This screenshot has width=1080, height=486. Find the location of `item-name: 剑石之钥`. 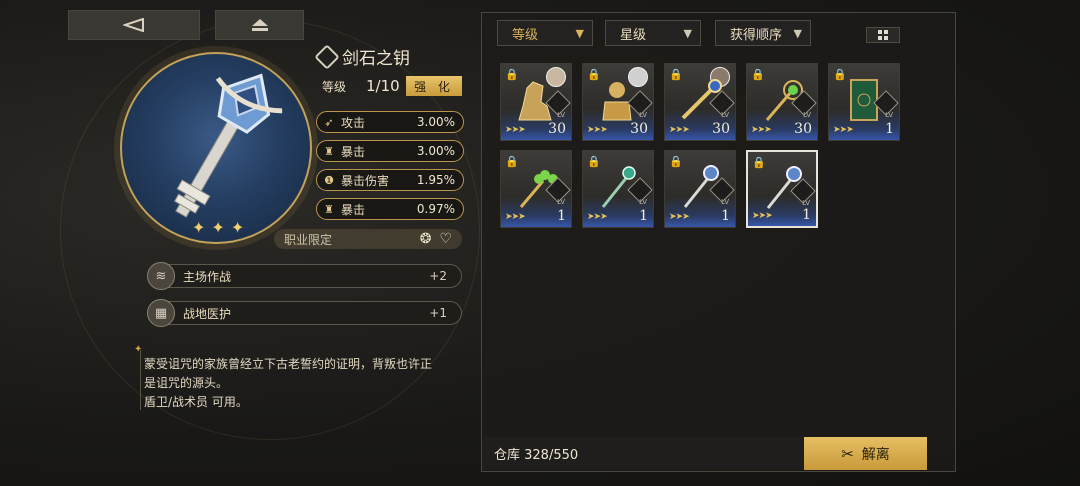

item-name: 剑石之钥 is located at coordinates (376, 59).